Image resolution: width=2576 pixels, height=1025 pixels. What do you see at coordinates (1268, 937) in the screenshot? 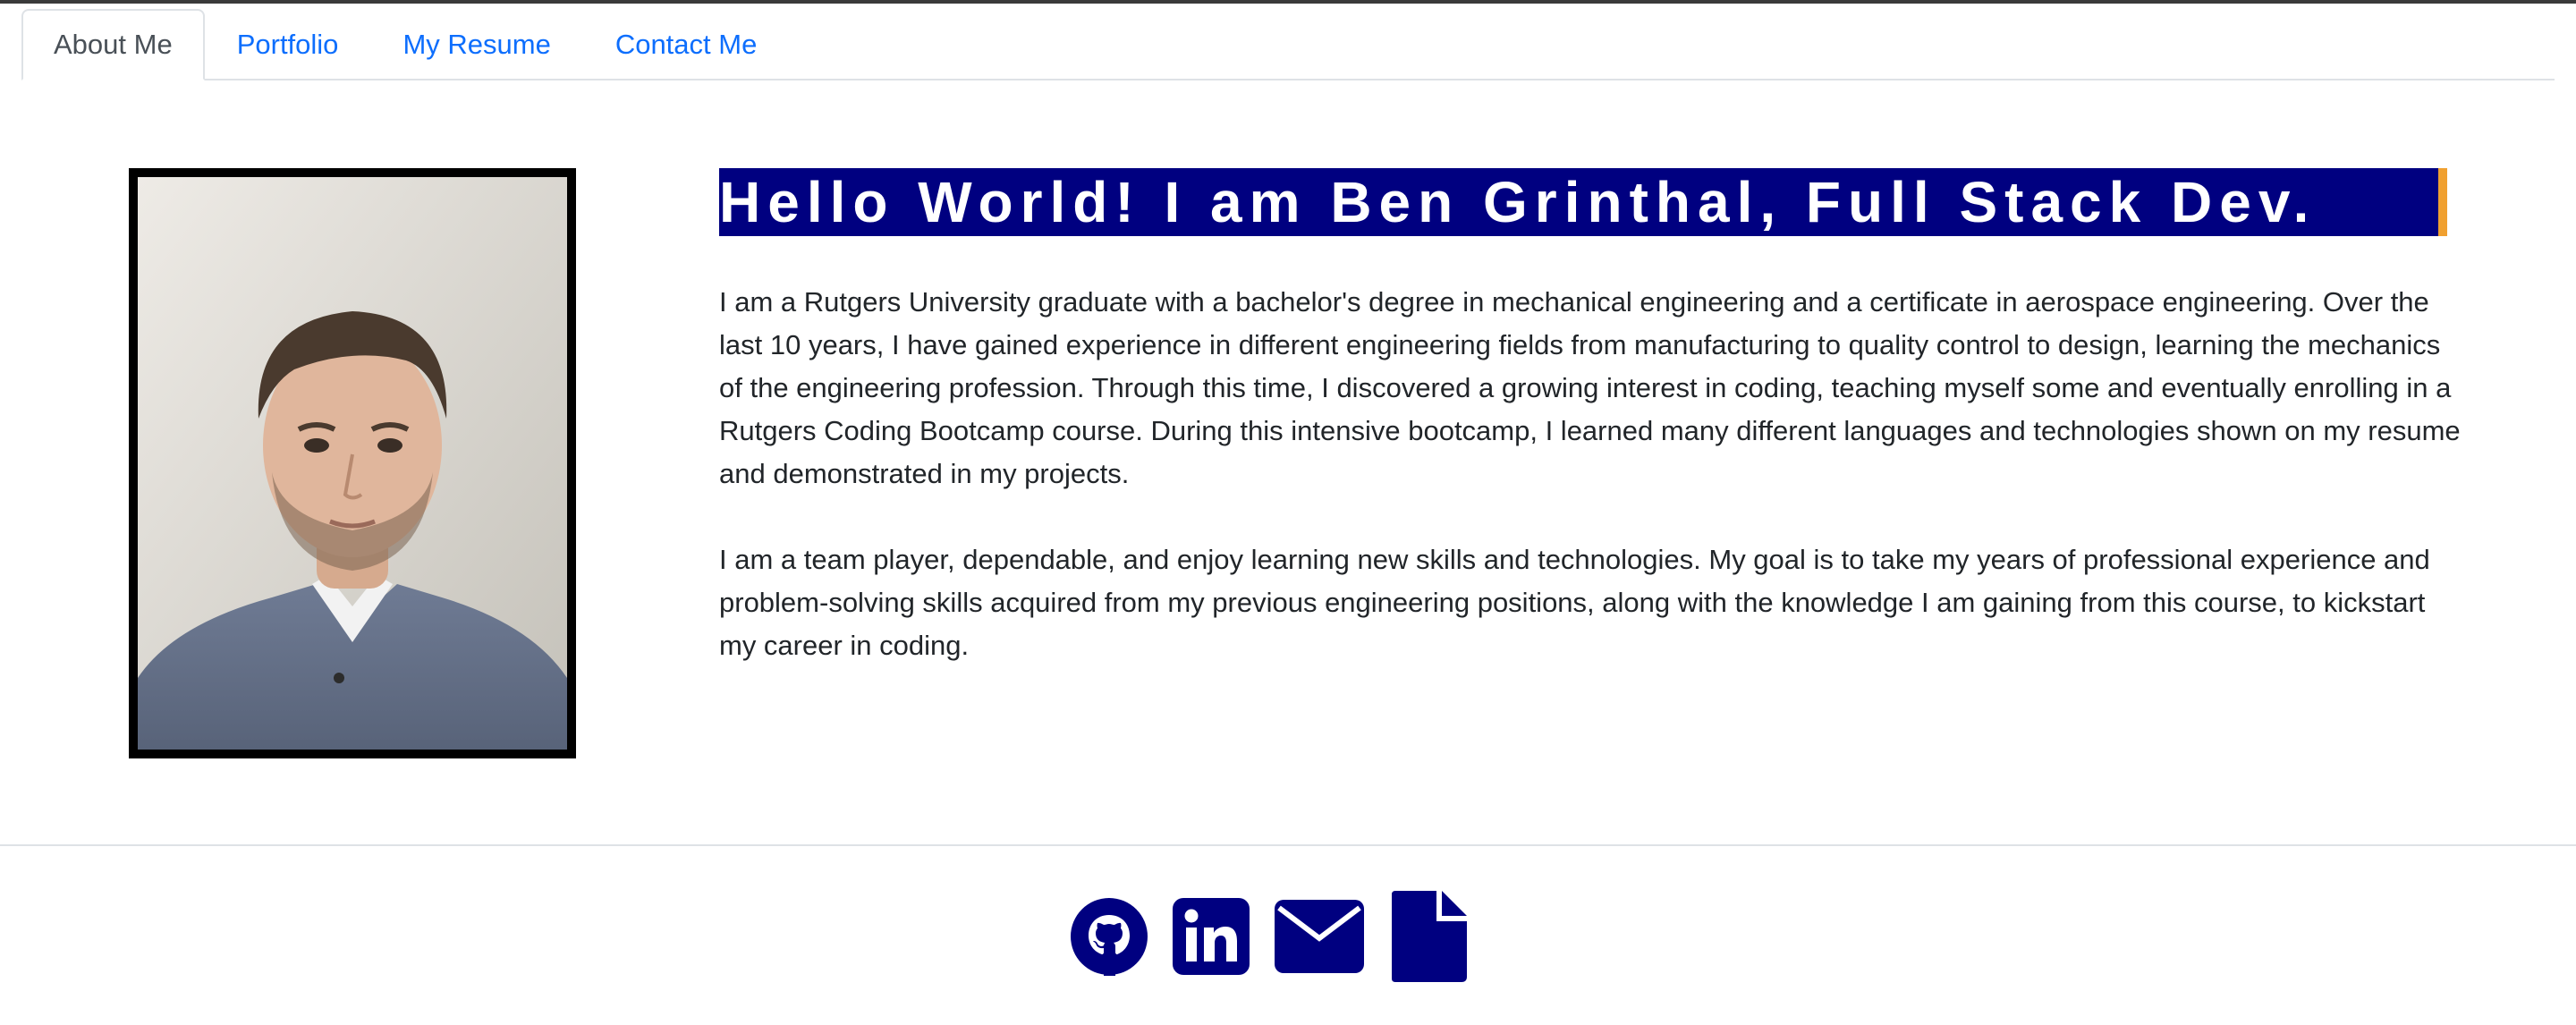
I see `social-links` at bounding box center [1268, 937].